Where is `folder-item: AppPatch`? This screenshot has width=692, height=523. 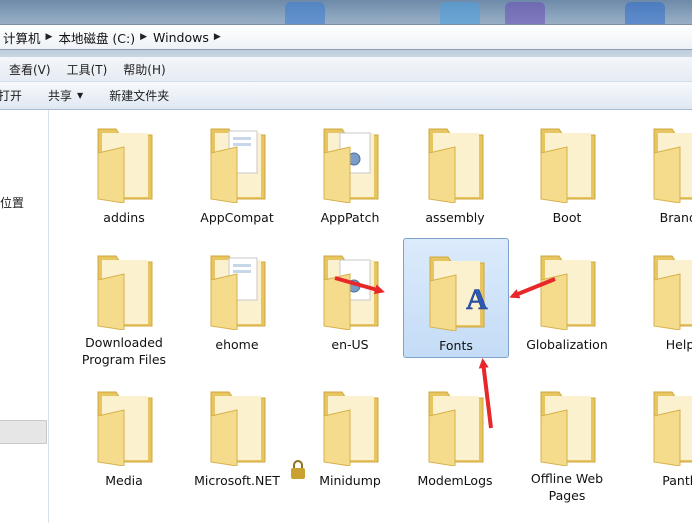 folder-item: AppPatch is located at coordinates (350, 170).